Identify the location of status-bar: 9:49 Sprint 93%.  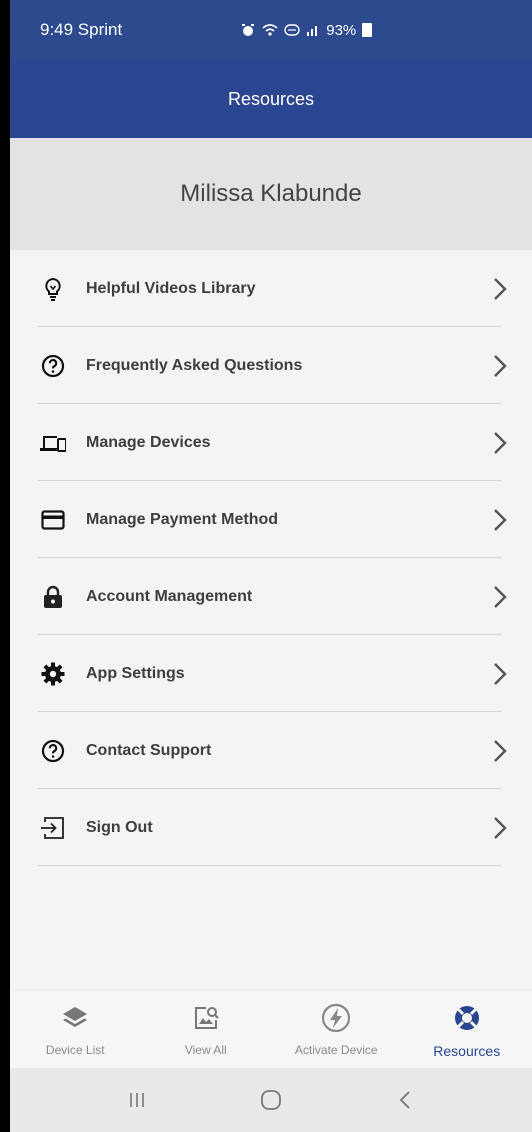
(271, 30).